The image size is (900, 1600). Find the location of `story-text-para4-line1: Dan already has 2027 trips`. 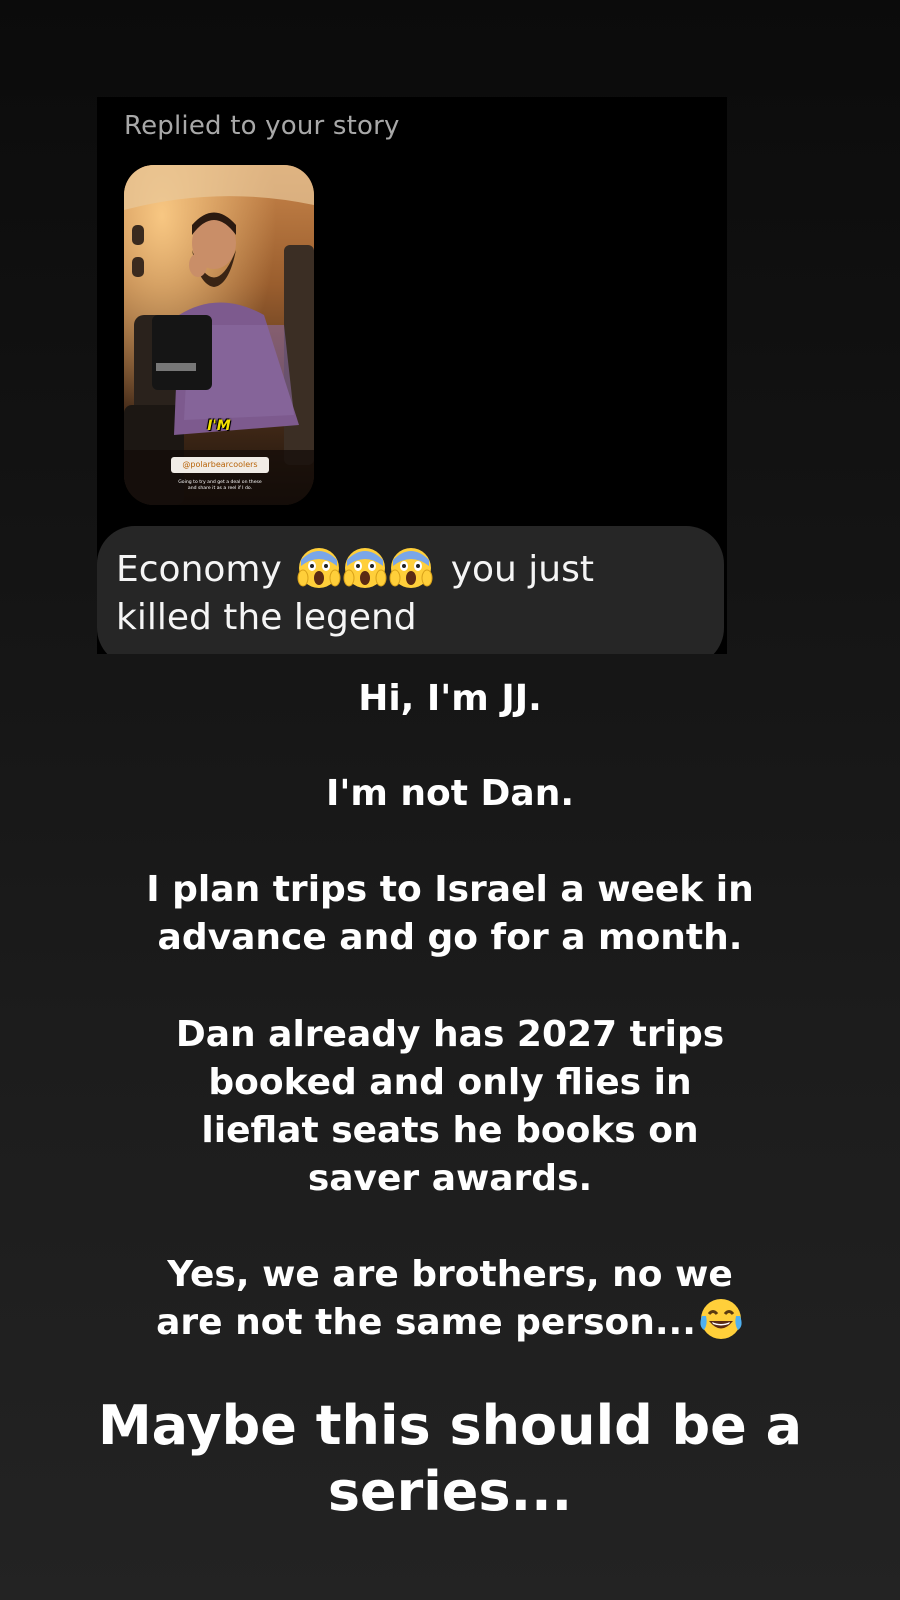

story-text-para4-line1: Dan already has 2027 trips is located at coordinates (450, 1034).